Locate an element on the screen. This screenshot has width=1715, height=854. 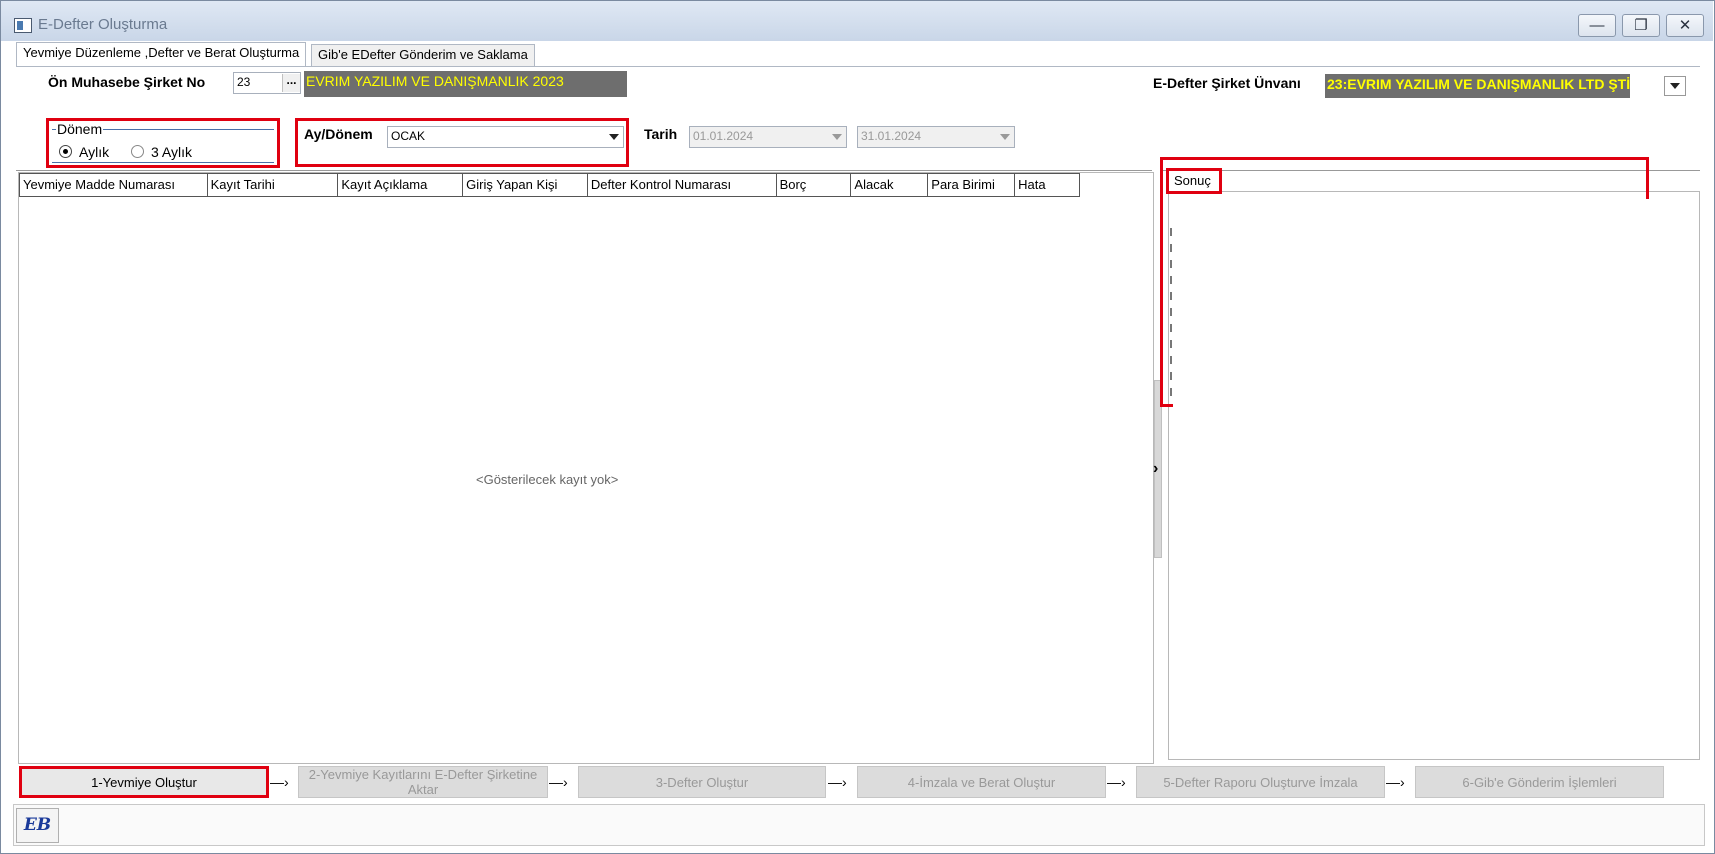
edefter-company-select: 23:EVRIM YAZILIM VE DANIŞMANLIK LTD ŞTİ is located at coordinates (1477, 86).